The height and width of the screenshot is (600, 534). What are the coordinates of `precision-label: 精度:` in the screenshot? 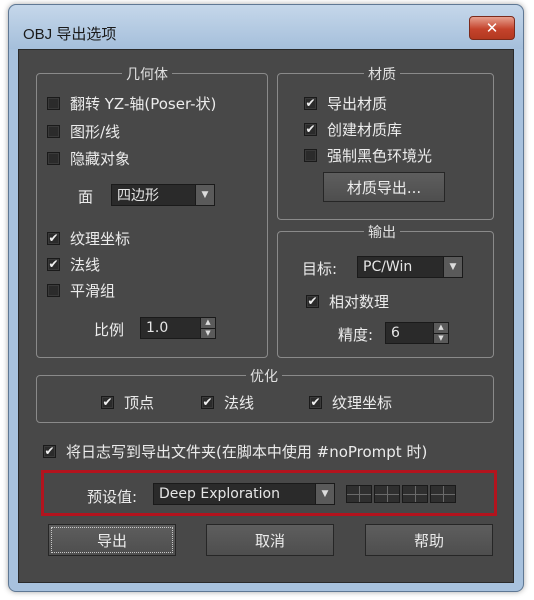 It's located at (356, 335).